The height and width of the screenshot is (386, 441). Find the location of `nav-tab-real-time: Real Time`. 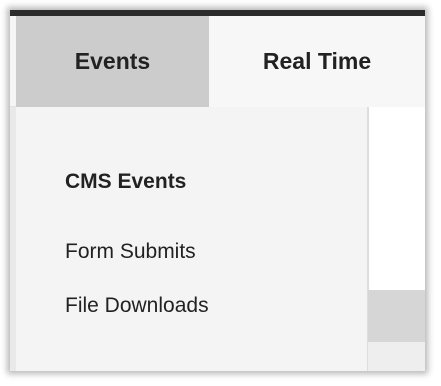

nav-tab-real-time: Real Time is located at coordinates (317, 61).